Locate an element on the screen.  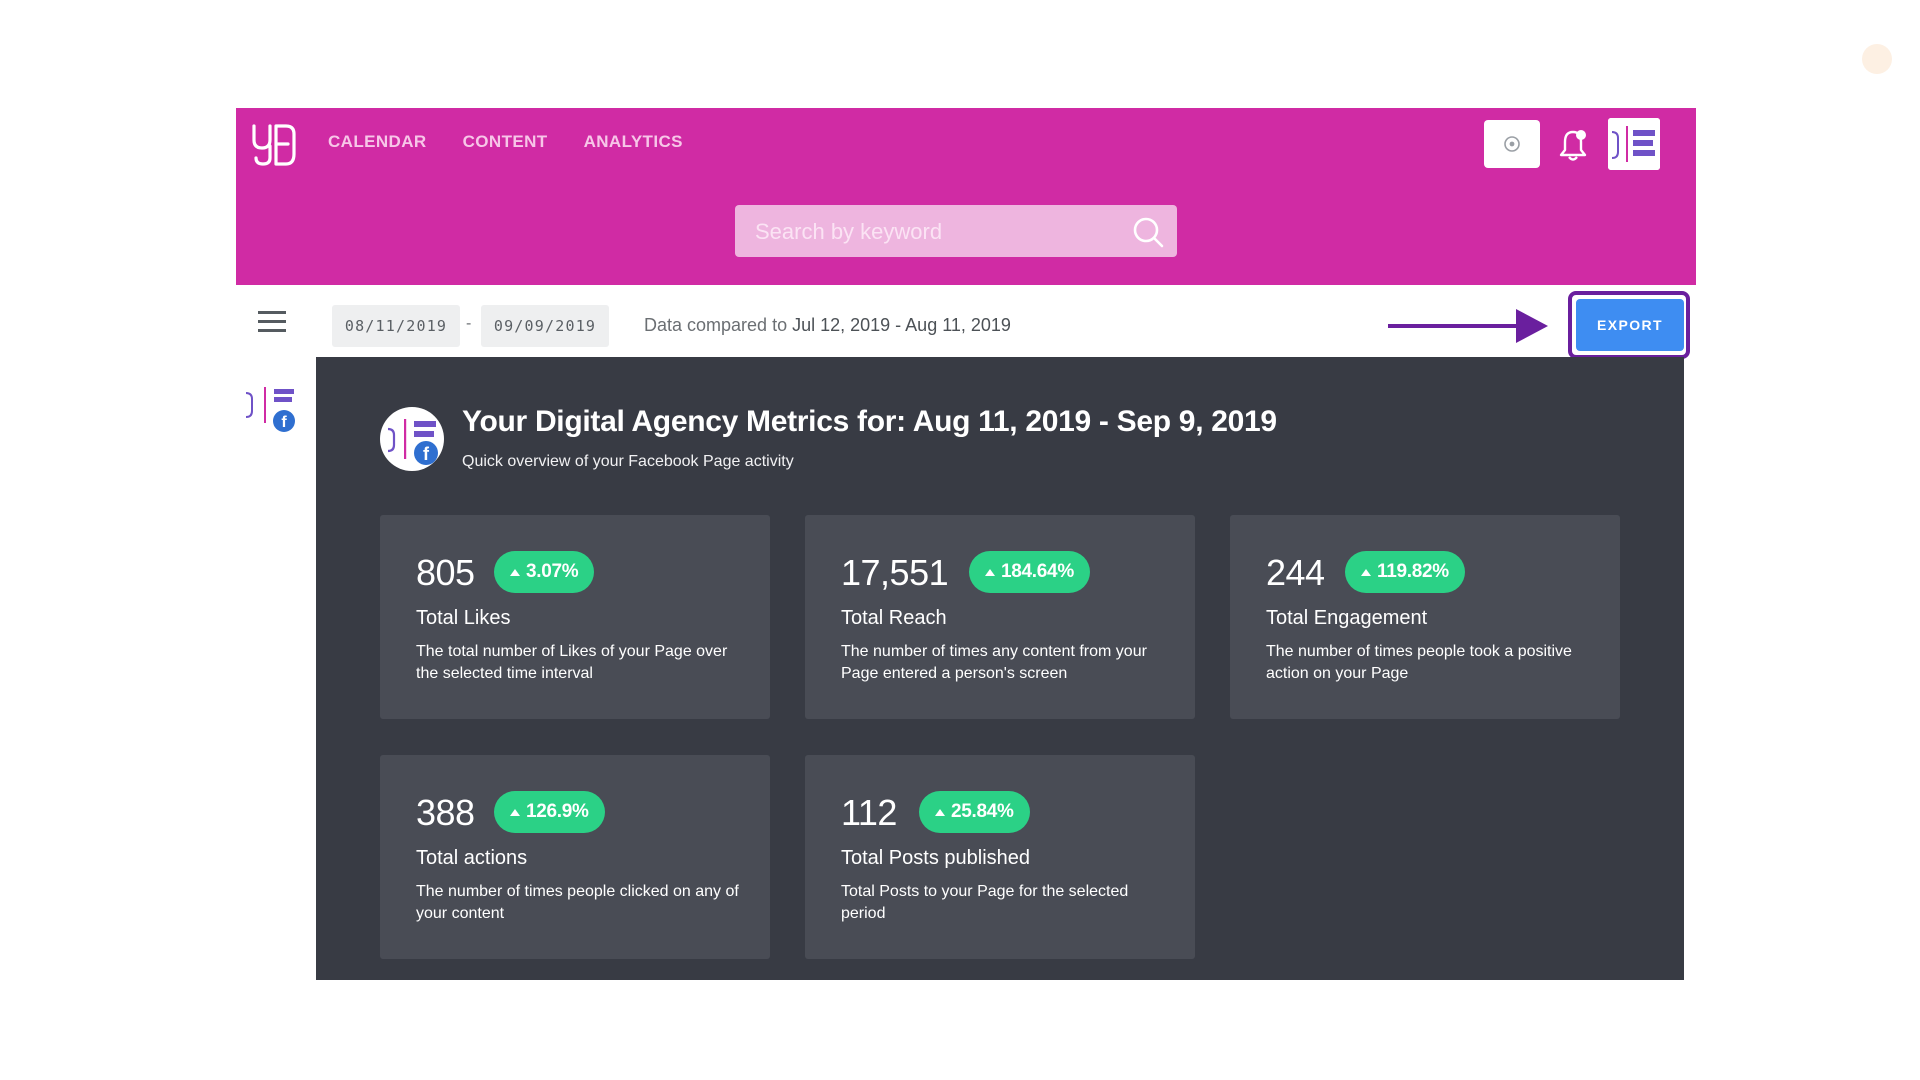
metric-value: 112 is located at coordinates (869, 812).